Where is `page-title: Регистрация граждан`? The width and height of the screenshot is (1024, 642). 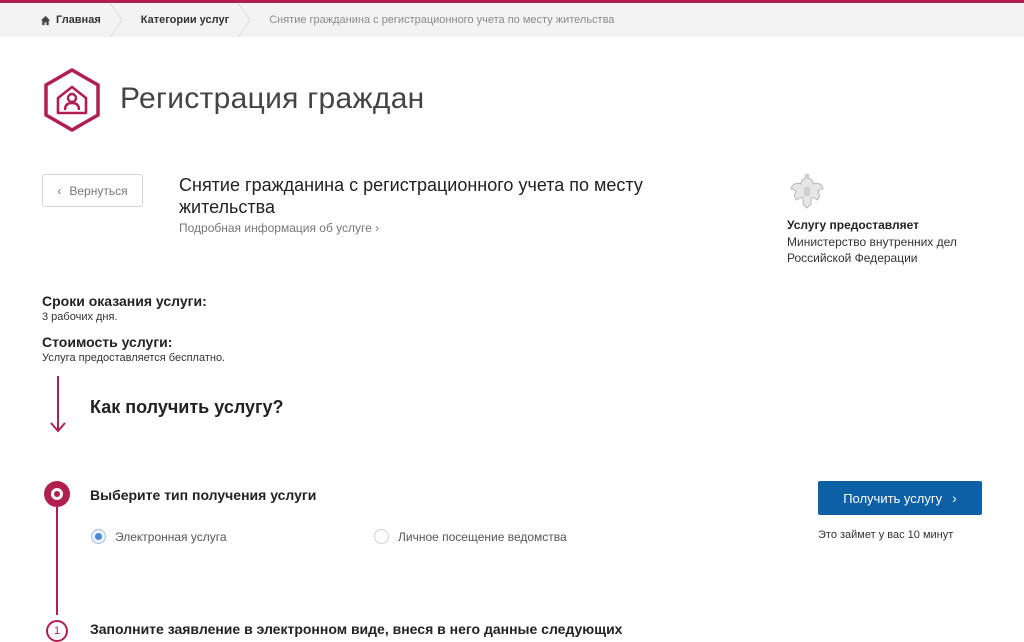 page-title: Регистрация граждан is located at coordinates (272, 98).